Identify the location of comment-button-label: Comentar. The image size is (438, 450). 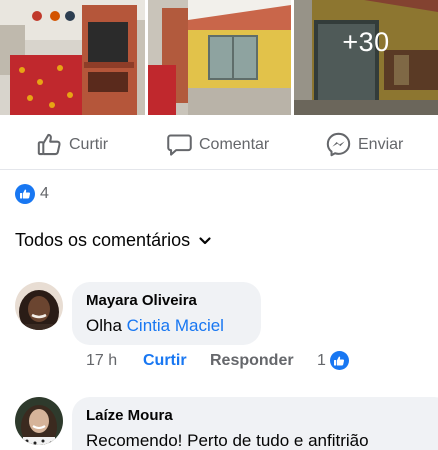
(234, 144).